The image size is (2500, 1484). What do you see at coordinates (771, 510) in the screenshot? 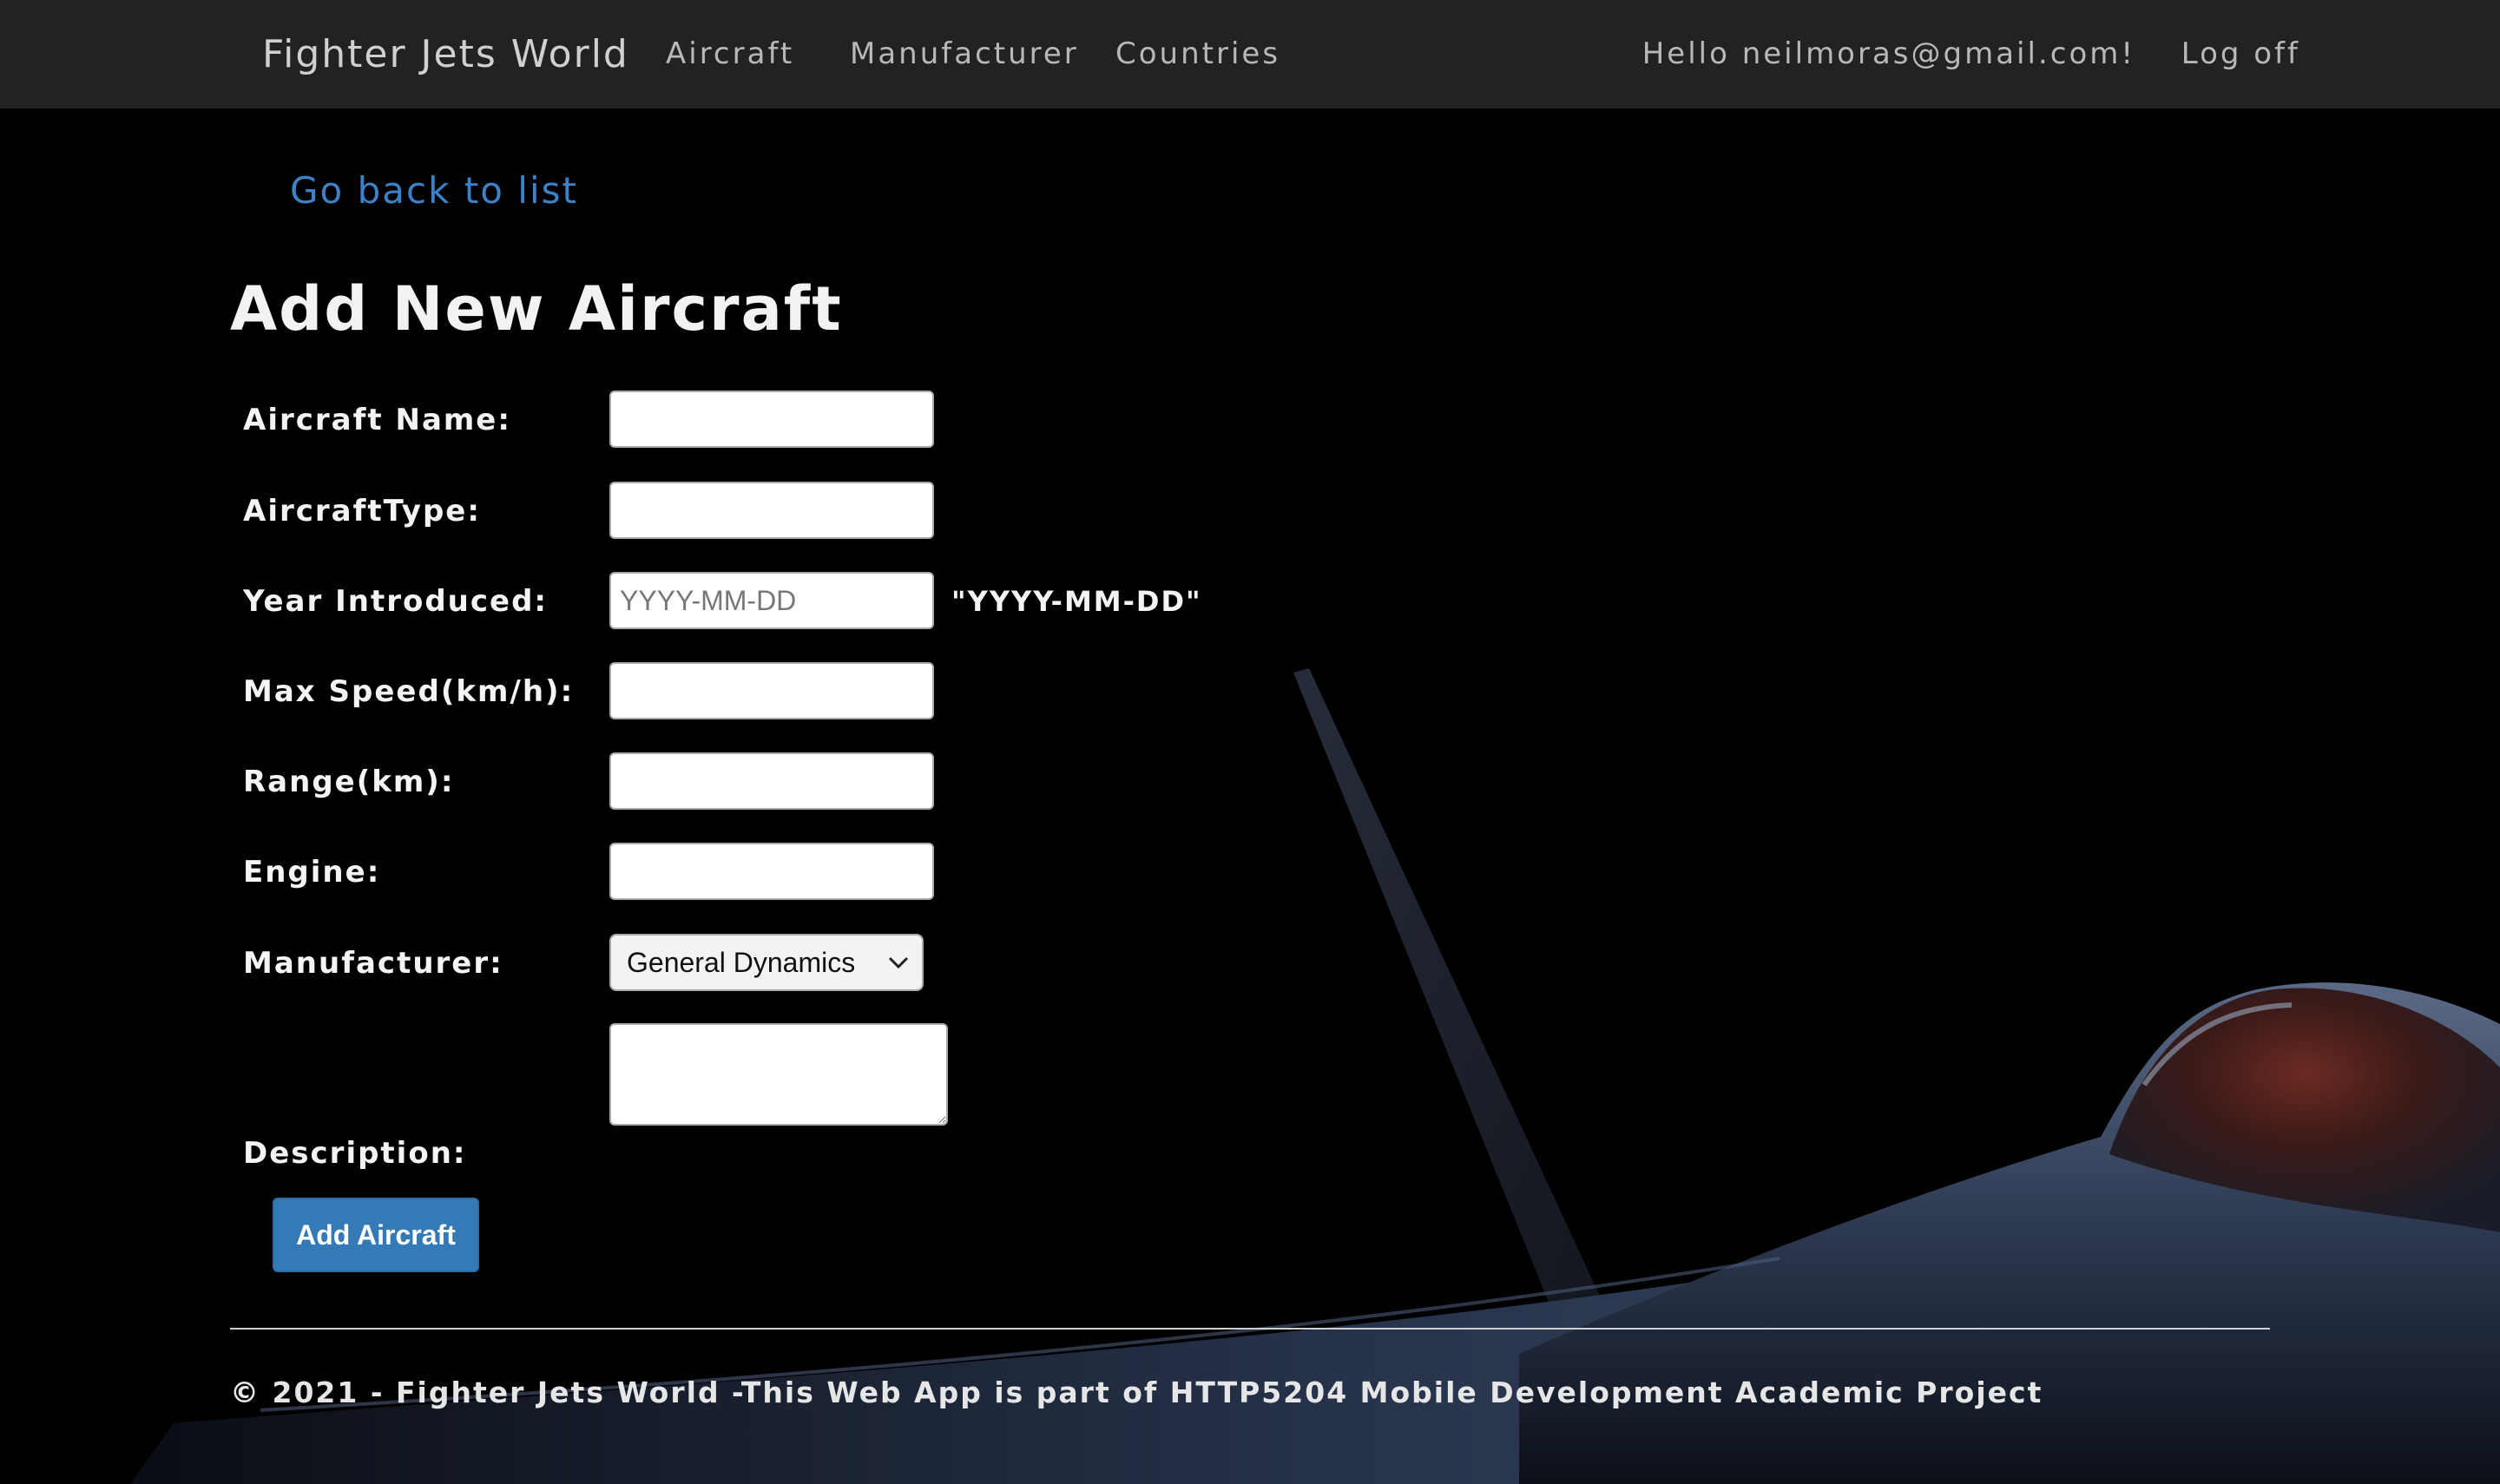
I see `aircraft-type-input` at bounding box center [771, 510].